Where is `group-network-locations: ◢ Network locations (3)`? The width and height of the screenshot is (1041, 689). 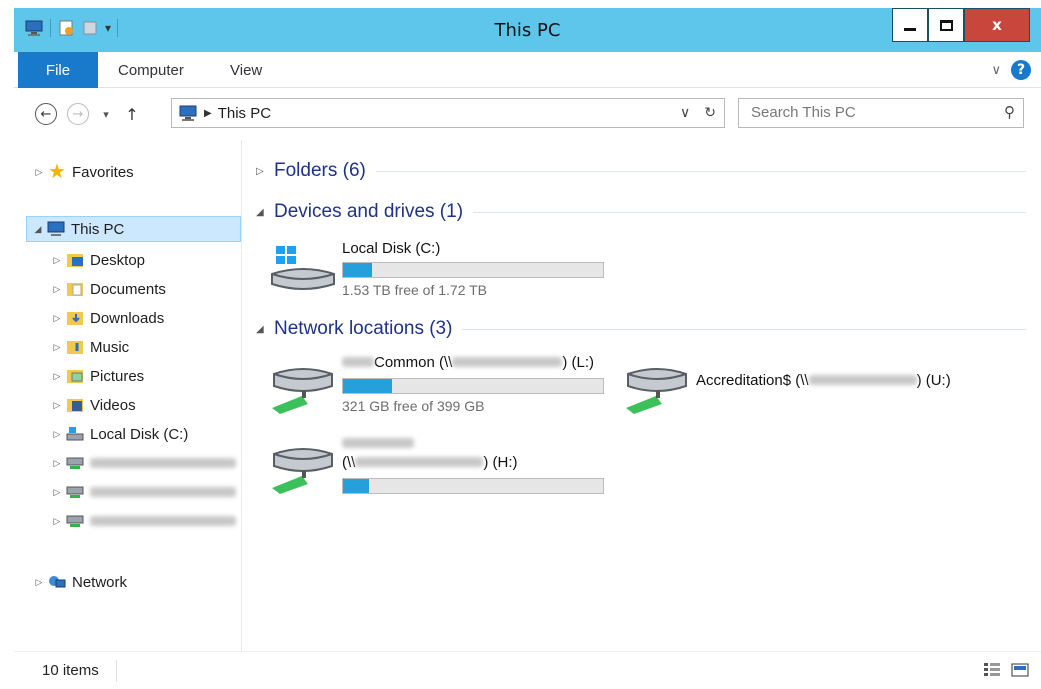
group-network-locations: ◢ Network locations (3) is located at coordinates (641, 329).